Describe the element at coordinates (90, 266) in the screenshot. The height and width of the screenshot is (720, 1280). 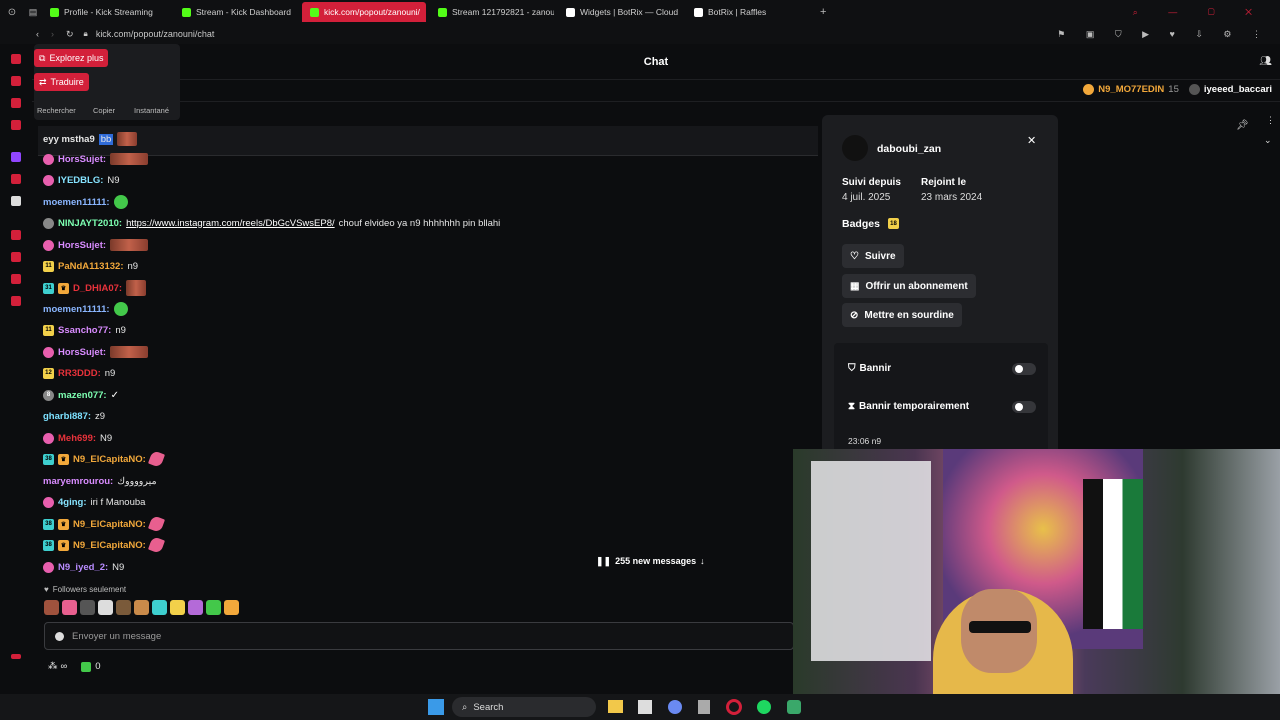
I see `message-username: PaNdA113132:` at that location.